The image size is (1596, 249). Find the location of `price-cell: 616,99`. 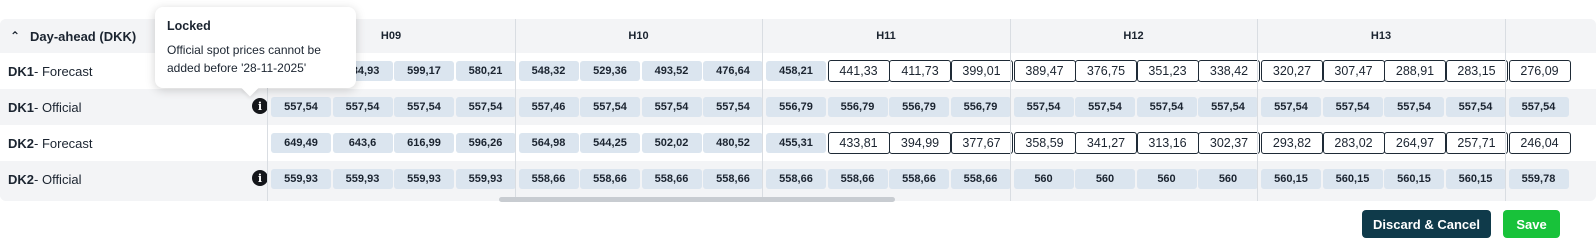

price-cell: 616,99 is located at coordinates (424, 143).